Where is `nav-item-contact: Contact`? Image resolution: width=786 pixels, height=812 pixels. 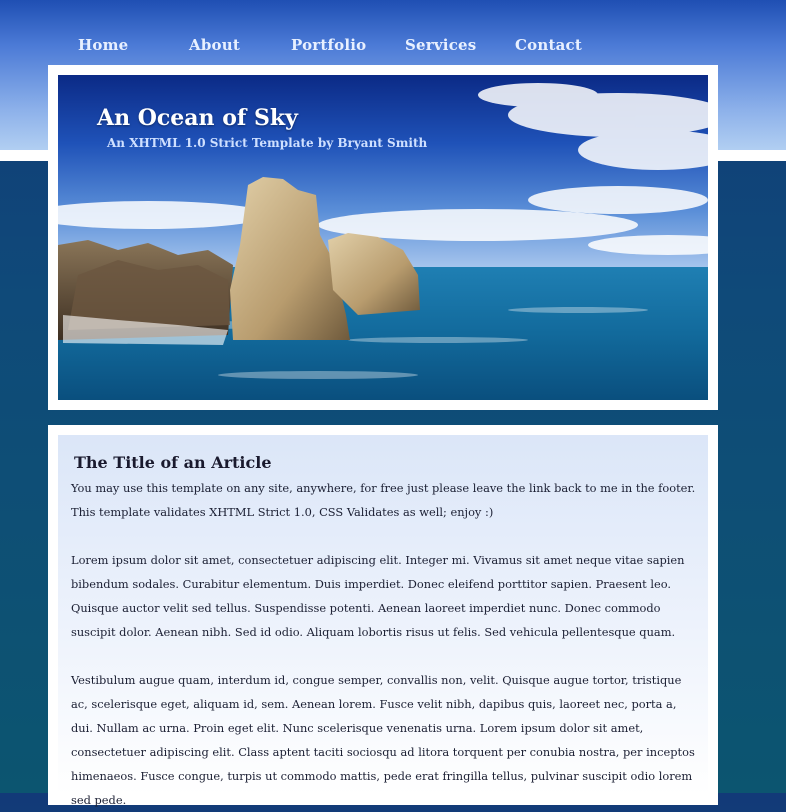 nav-item-contact: Contact is located at coordinates (548, 45).